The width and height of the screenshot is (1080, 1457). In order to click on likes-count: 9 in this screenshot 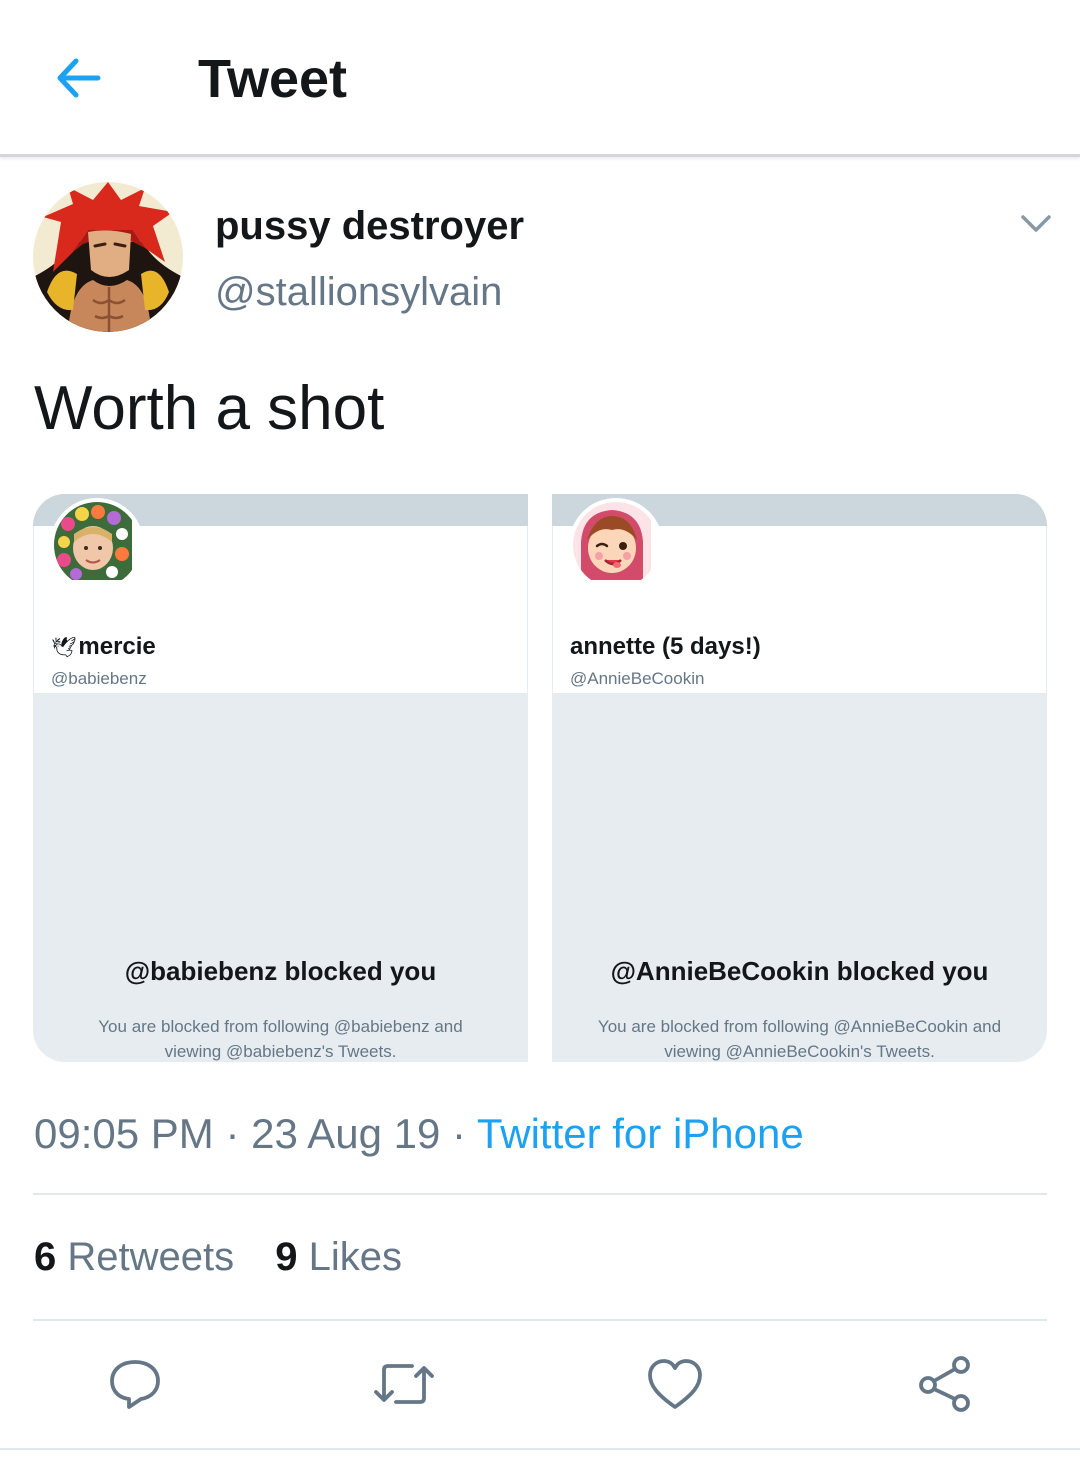, I will do `click(286, 1257)`.